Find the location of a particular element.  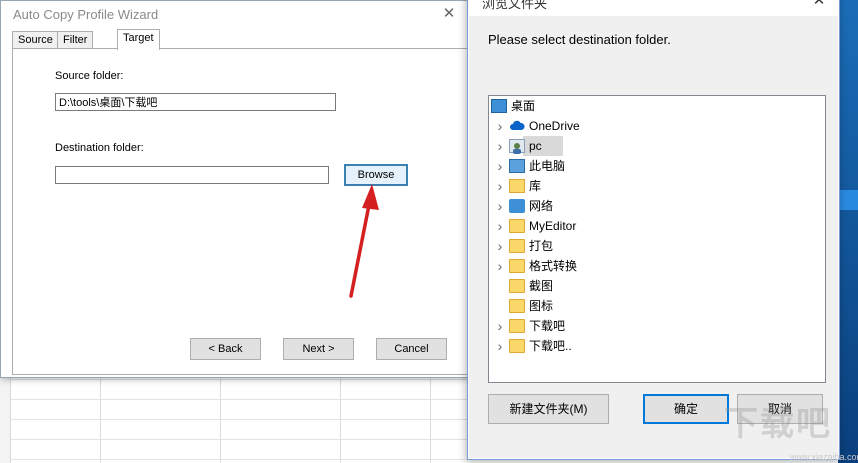

dialog-prompt: Please select destination folder. is located at coordinates (579, 39).